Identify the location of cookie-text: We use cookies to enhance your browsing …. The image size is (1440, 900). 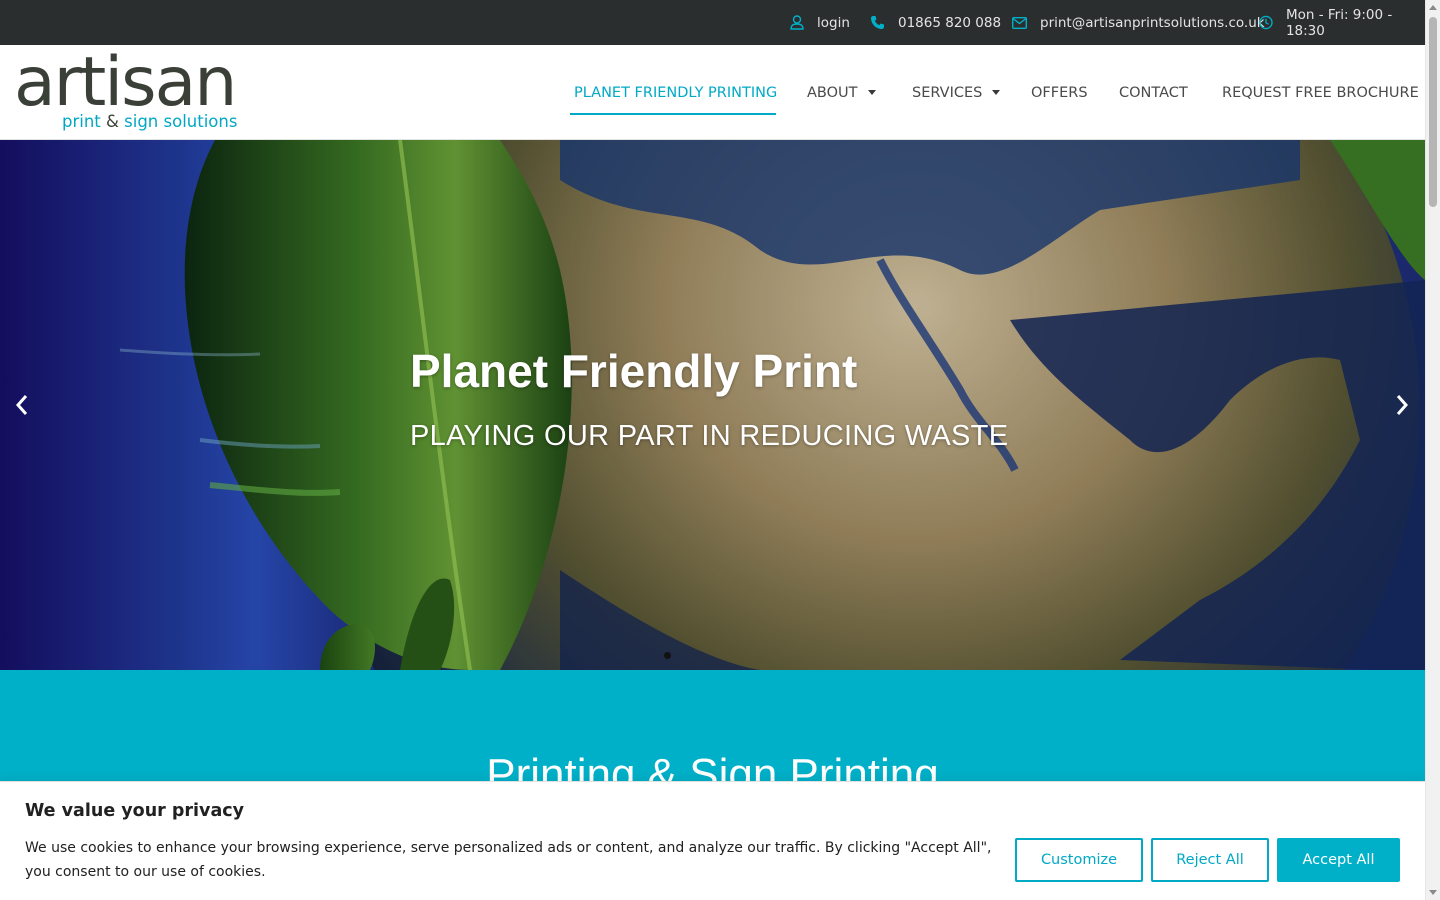
(508, 860).